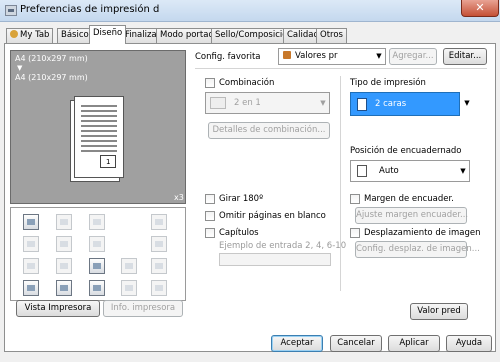 Image resolution: width=500 pixels, height=362 pixels. I want to click on help-button: Ayuda, so click(469, 343).